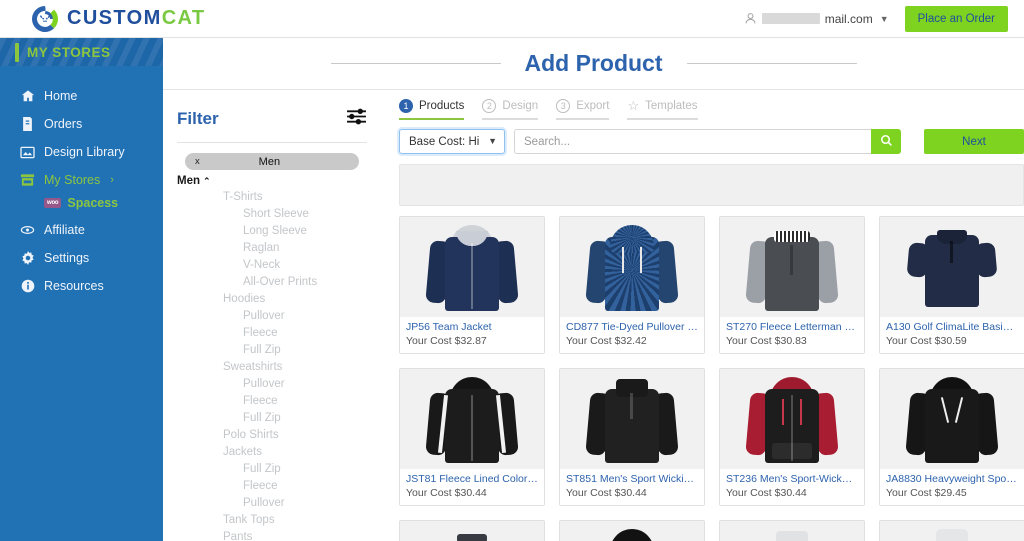 Image resolution: width=1024 pixels, height=541 pixels. What do you see at coordinates (356, 119) in the screenshot?
I see `sliders-icon` at bounding box center [356, 119].